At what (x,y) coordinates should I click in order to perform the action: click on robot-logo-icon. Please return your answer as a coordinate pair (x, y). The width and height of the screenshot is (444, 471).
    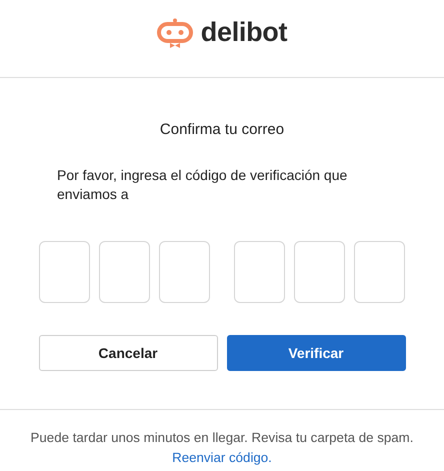
    Looking at the image, I should click on (174, 33).